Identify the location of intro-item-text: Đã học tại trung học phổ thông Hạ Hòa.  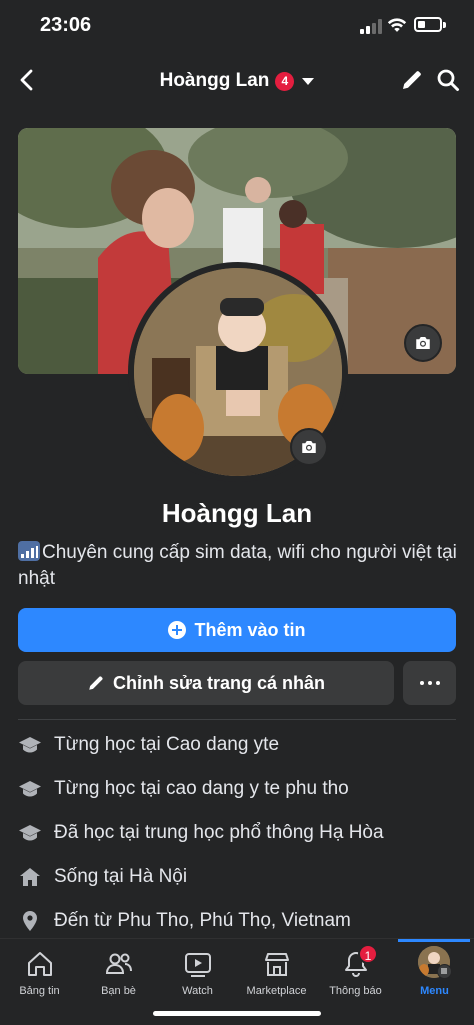
(219, 832).